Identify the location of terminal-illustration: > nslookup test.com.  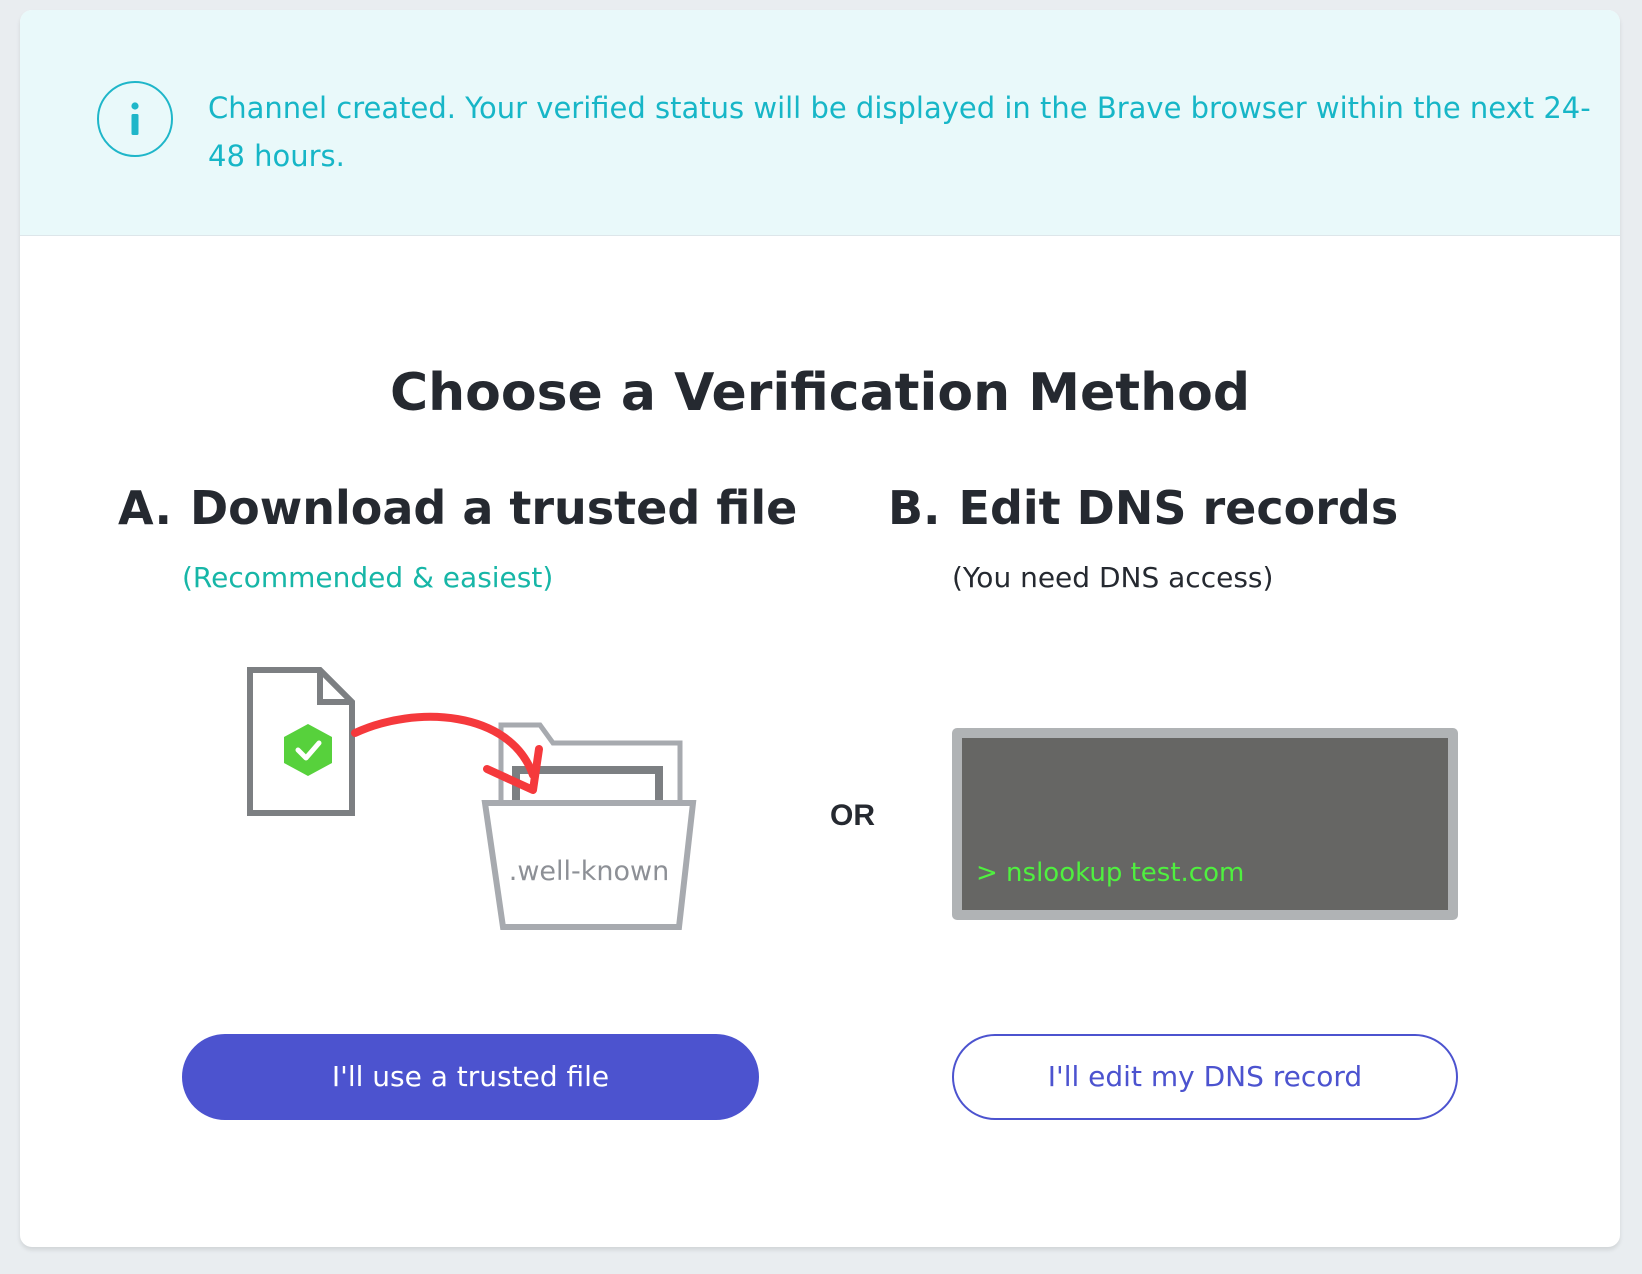
(1205, 824).